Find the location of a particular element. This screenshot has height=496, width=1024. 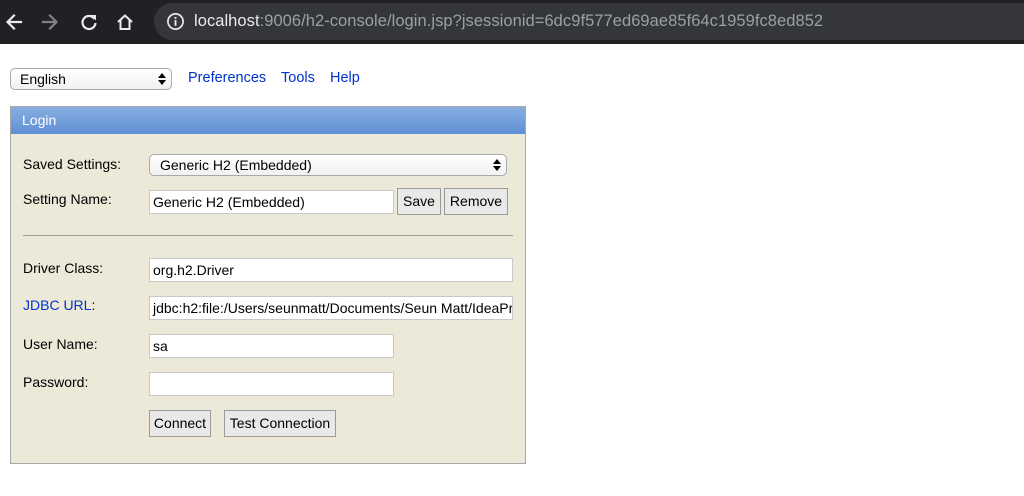

back-arrow-icon is located at coordinates (14, 22).